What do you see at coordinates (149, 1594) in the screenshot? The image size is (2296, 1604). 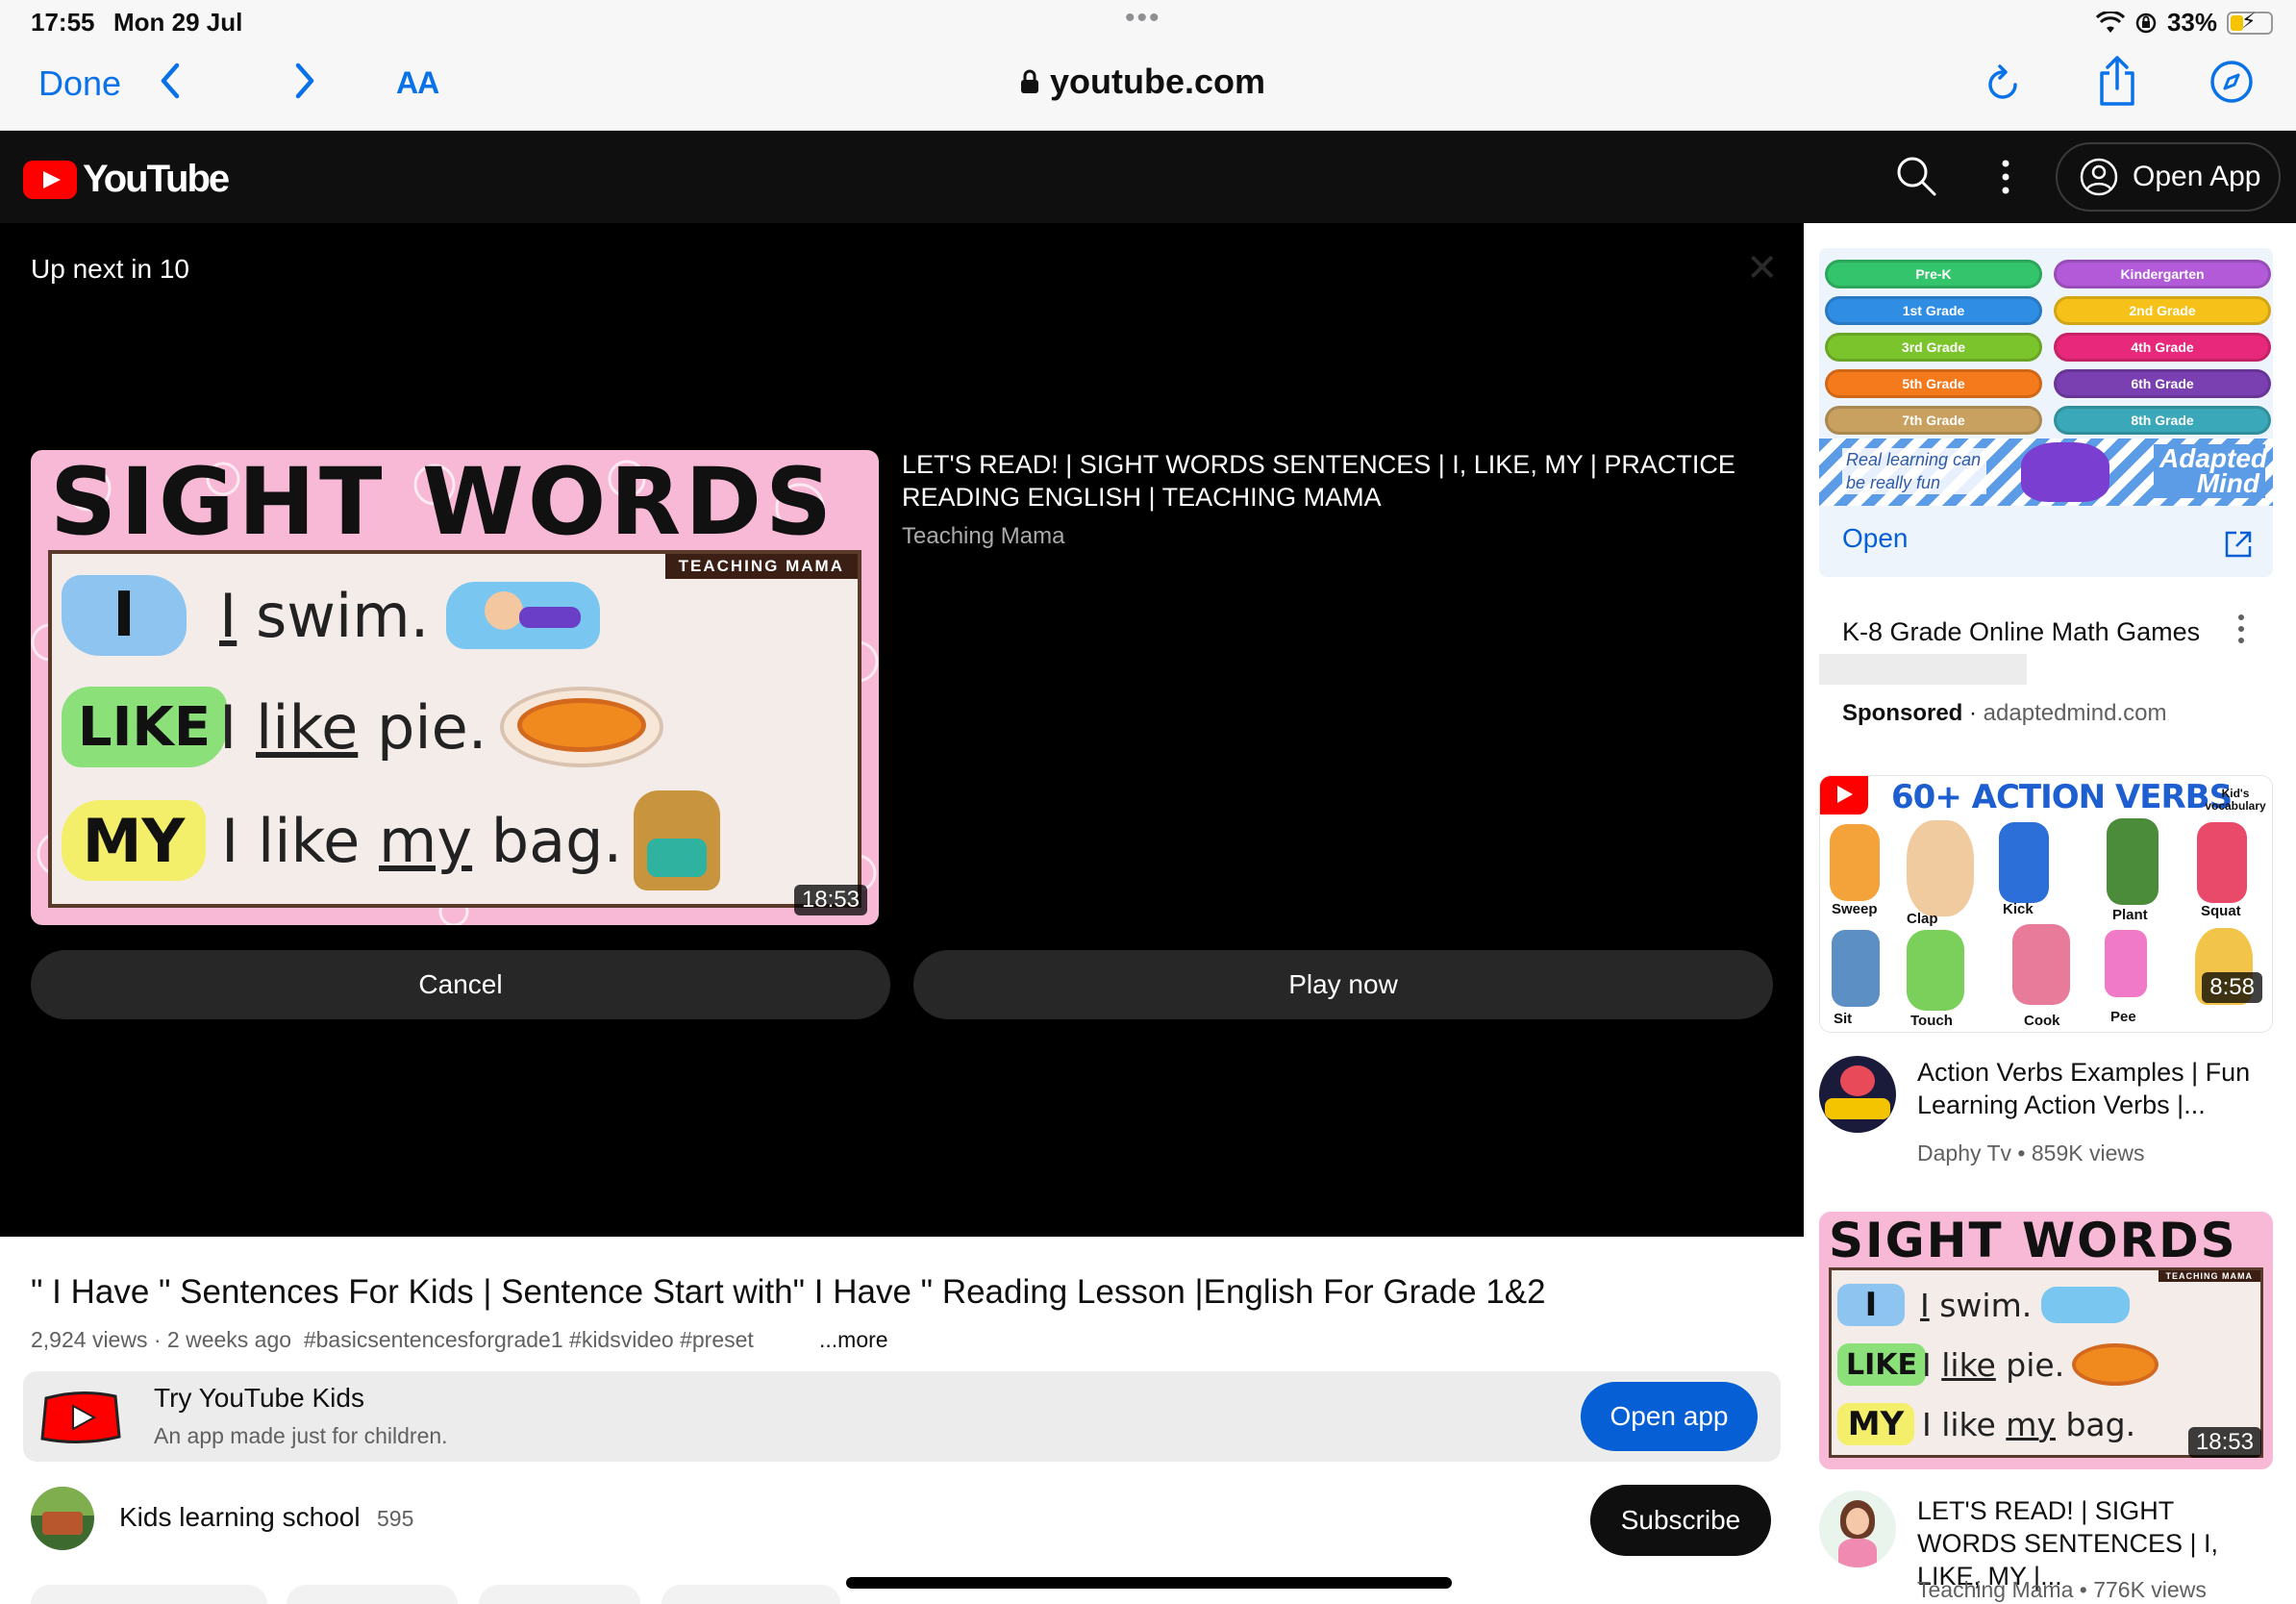 I see `action-chip-like` at bounding box center [149, 1594].